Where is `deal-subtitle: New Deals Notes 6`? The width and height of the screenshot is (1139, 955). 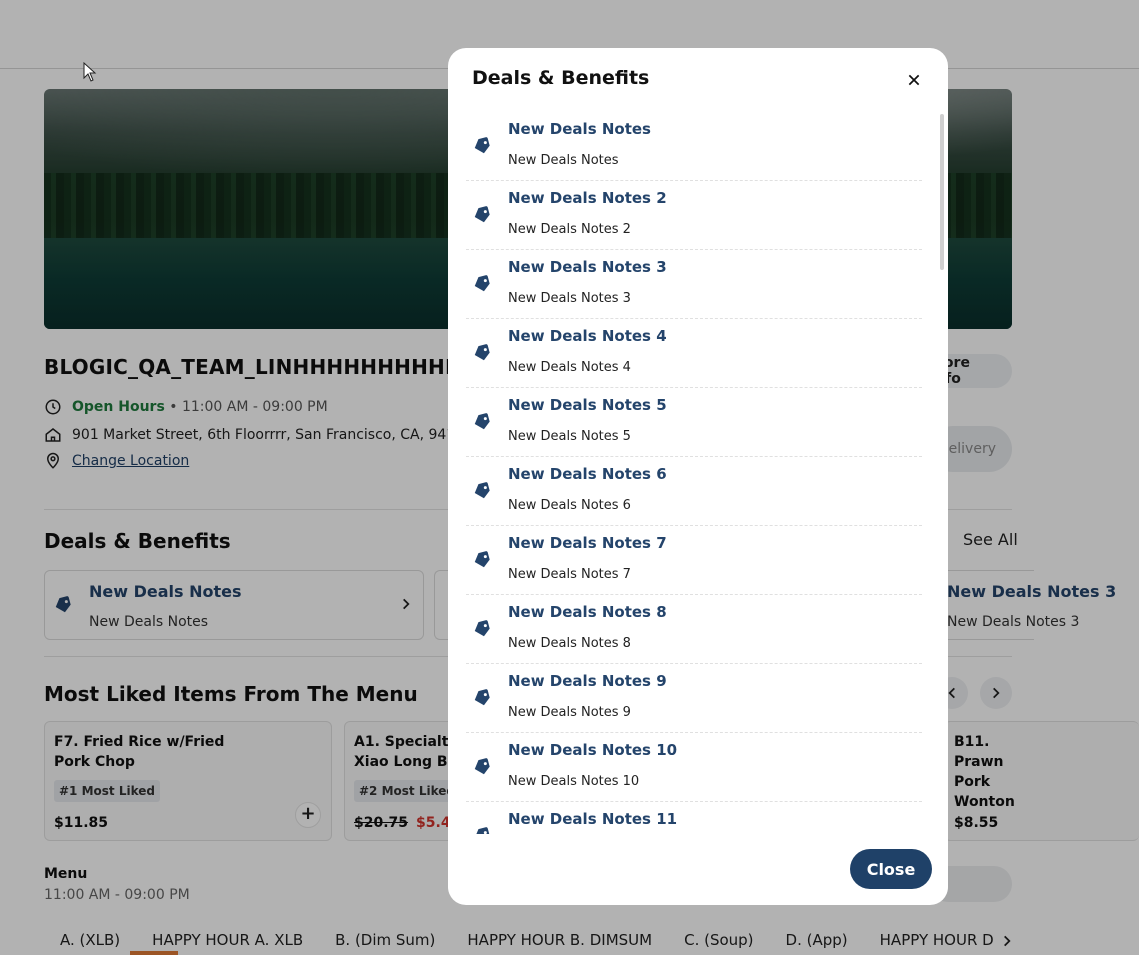 deal-subtitle: New Deals Notes 6 is located at coordinates (569, 505).